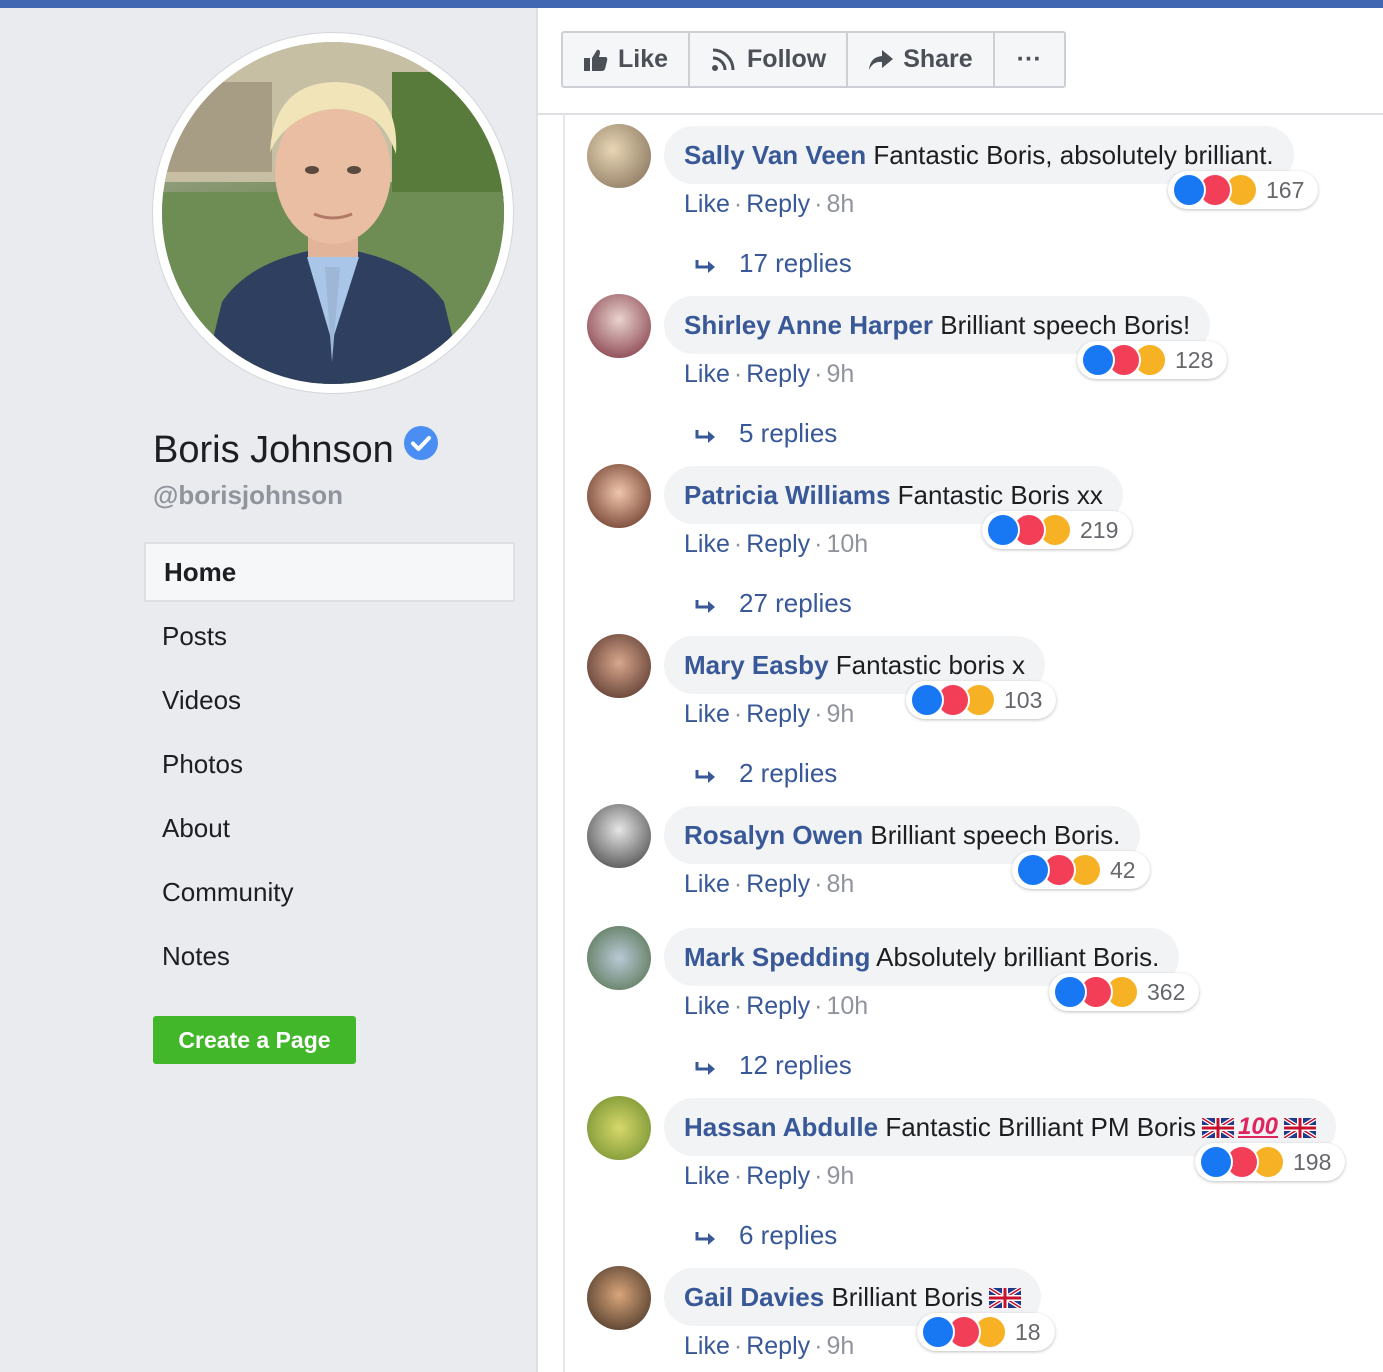 This screenshot has width=1383, height=1372. What do you see at coordinates (773, 1065) in the screenshot?
I see `view-replies-link: 12 replies` at bounding box center [773, 1065].